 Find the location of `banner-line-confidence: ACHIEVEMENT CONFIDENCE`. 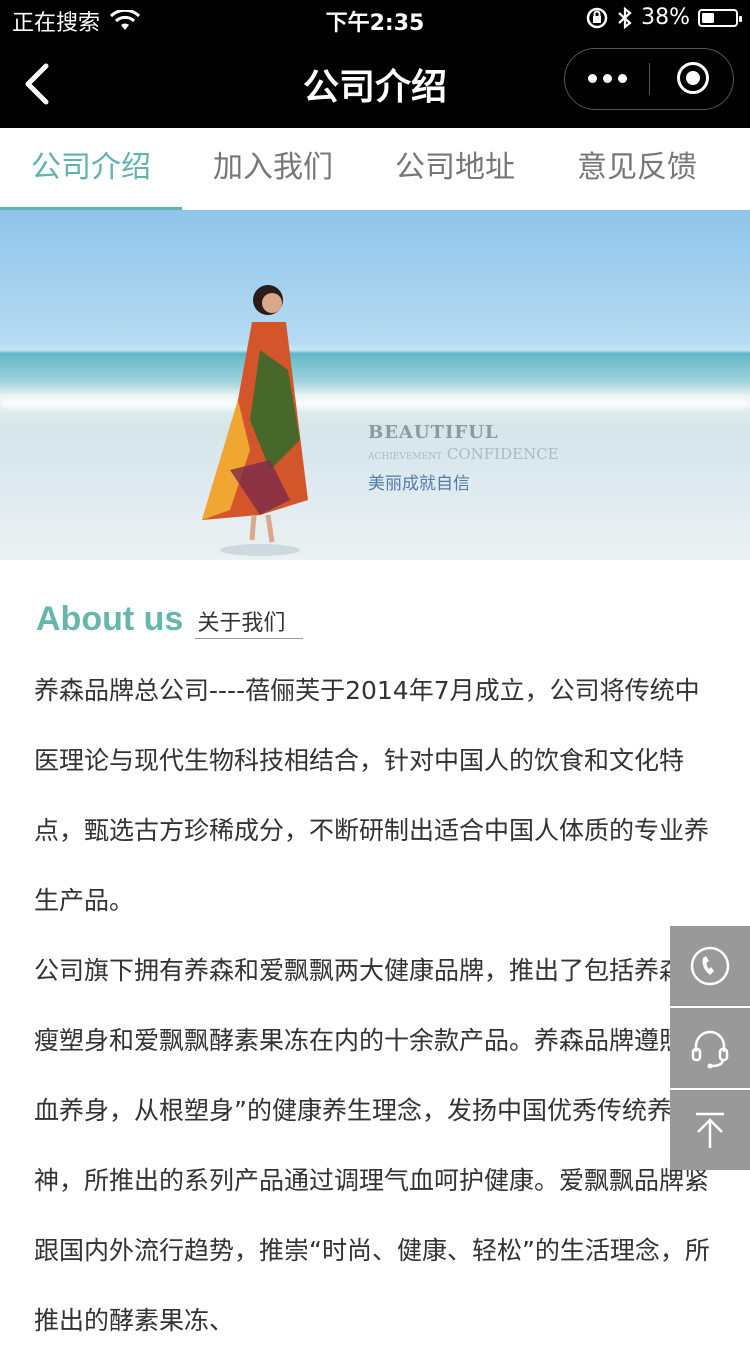

banner-line-confidence: ACHIEVEMENT CONFIDENCE is located at coordinates (463, 454).